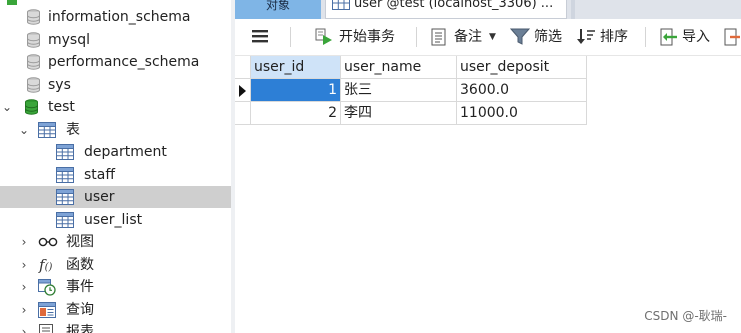 The width and height of the screenshot is (741, 333). What do you see at coordinates (125, 152) in the screenshot?
I see `tree-item-label: department` at bounding box center [125, 152].